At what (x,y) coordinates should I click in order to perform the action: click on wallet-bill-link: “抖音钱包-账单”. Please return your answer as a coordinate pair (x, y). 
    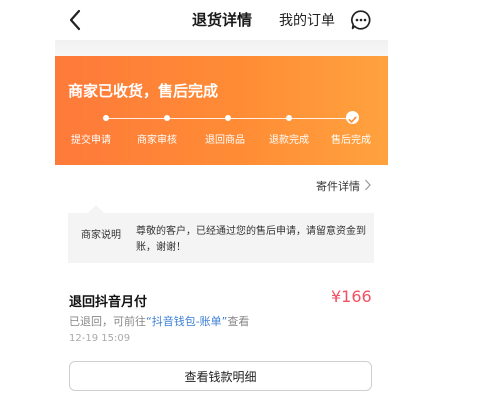
    Looking at the image, I should click on (186, 321).